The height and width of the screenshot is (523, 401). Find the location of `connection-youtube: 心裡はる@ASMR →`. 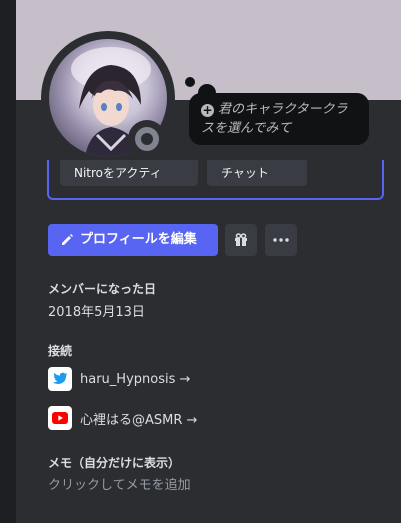

connection-youtube: 心裡はる@ASMR → is located at coordinates (122, 418).